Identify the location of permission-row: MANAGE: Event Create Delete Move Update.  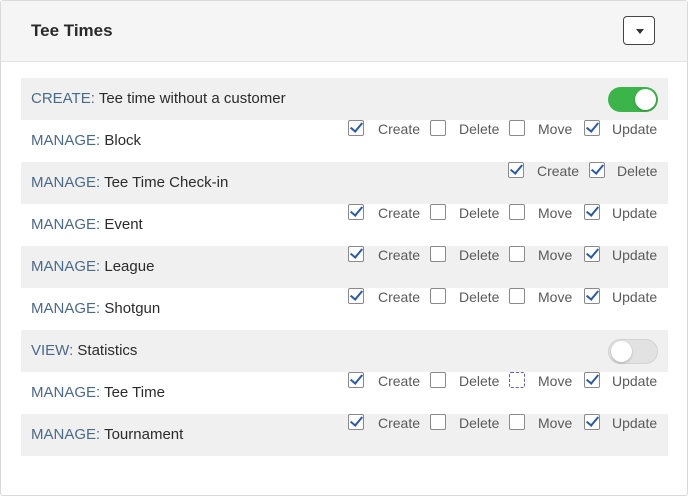
(344, 224).